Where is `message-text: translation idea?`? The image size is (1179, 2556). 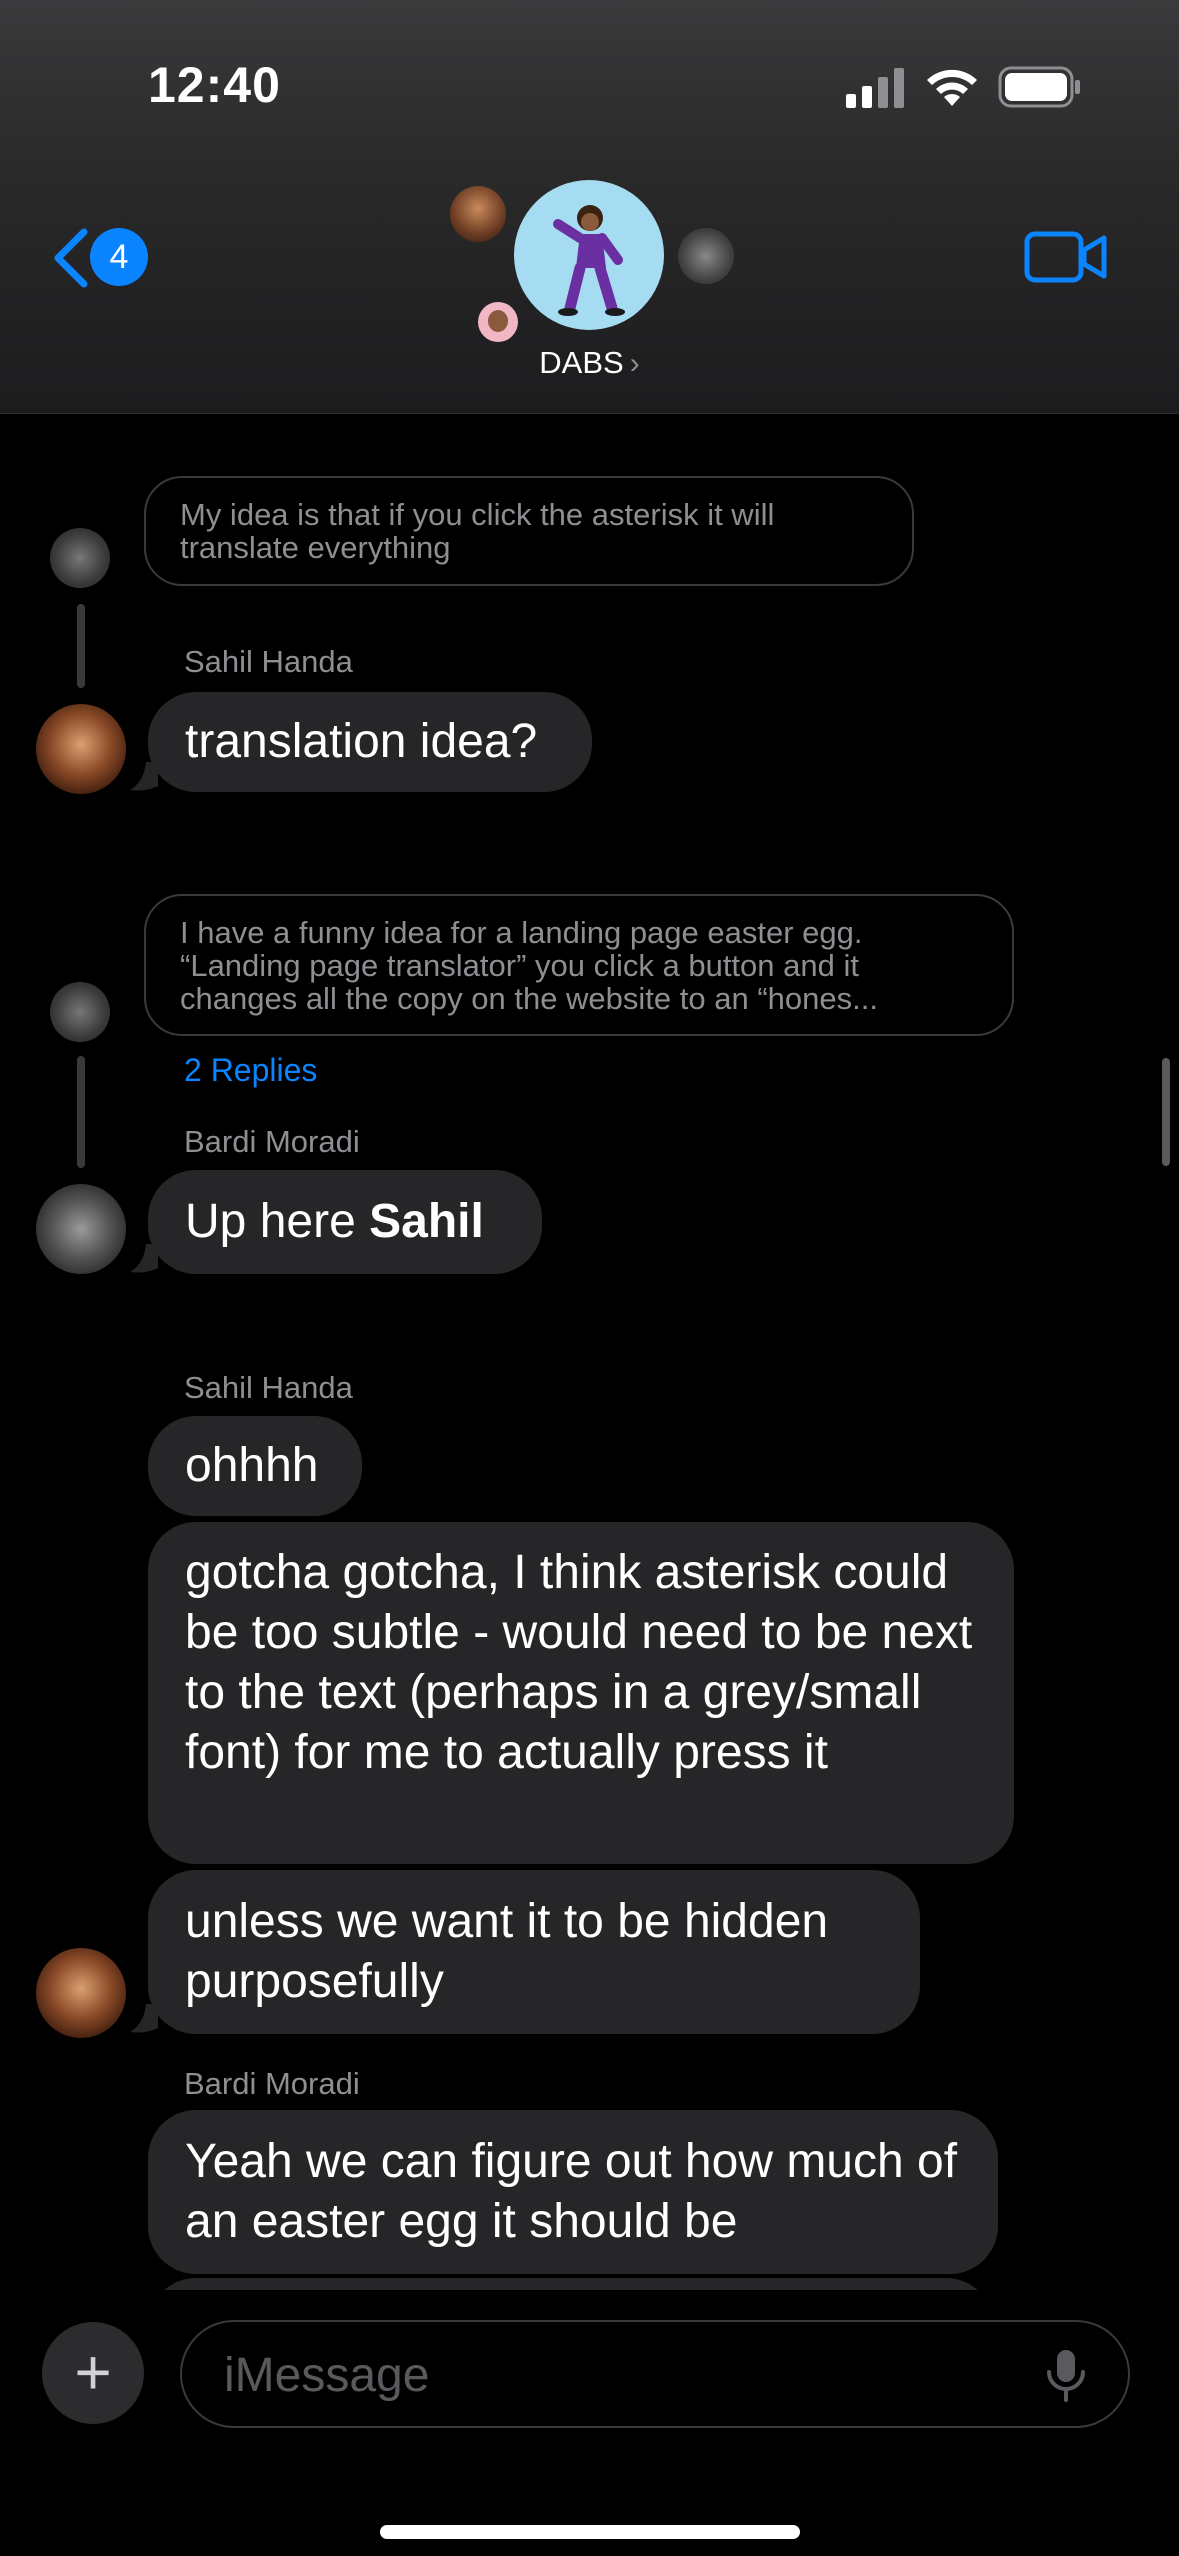 message-text: translation idea? is located at coordinates (361, 741).